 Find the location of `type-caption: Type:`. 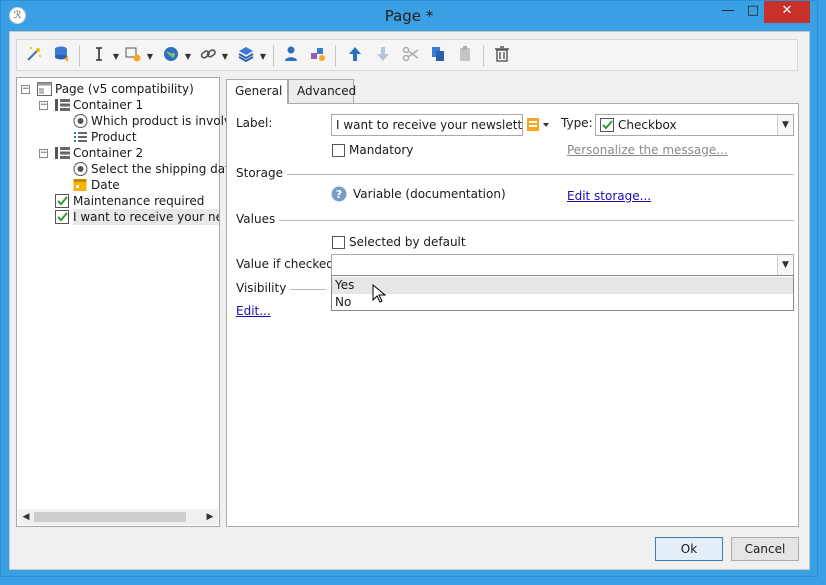

type-caption: Type: is located at coordinates (577, 123).